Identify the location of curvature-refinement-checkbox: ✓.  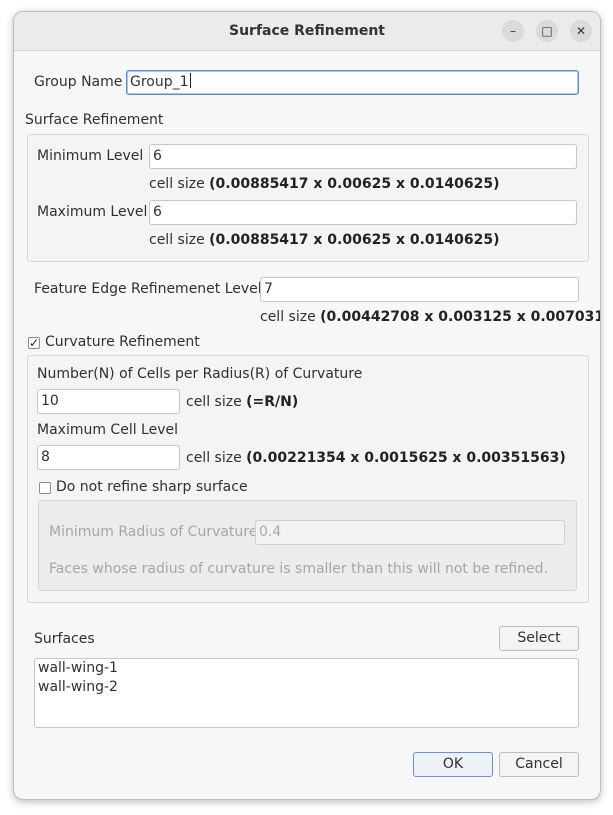
(34, 343).